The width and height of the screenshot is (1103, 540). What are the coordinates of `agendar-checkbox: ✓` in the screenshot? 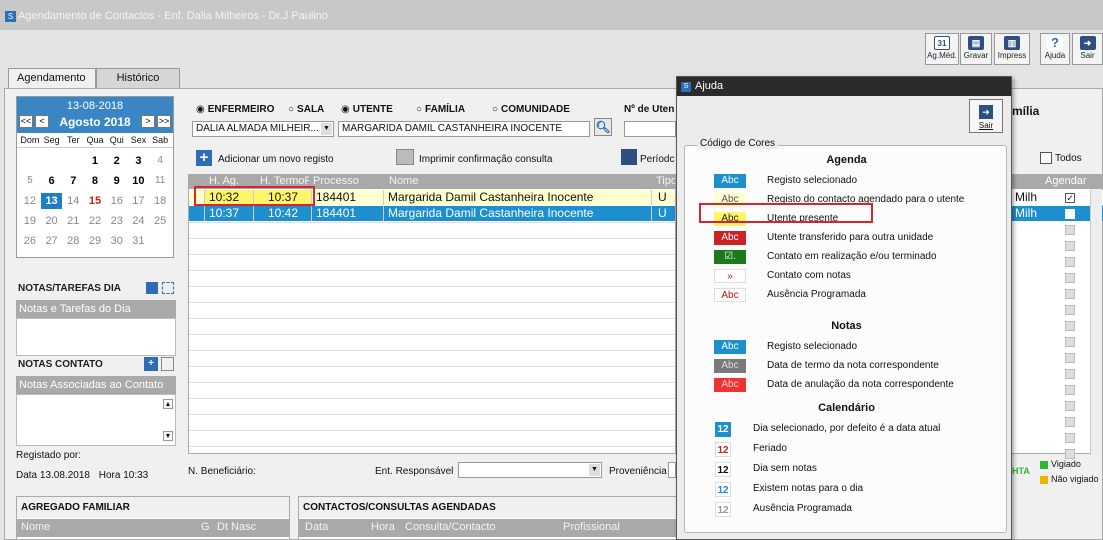 It's located at (1070, 198).